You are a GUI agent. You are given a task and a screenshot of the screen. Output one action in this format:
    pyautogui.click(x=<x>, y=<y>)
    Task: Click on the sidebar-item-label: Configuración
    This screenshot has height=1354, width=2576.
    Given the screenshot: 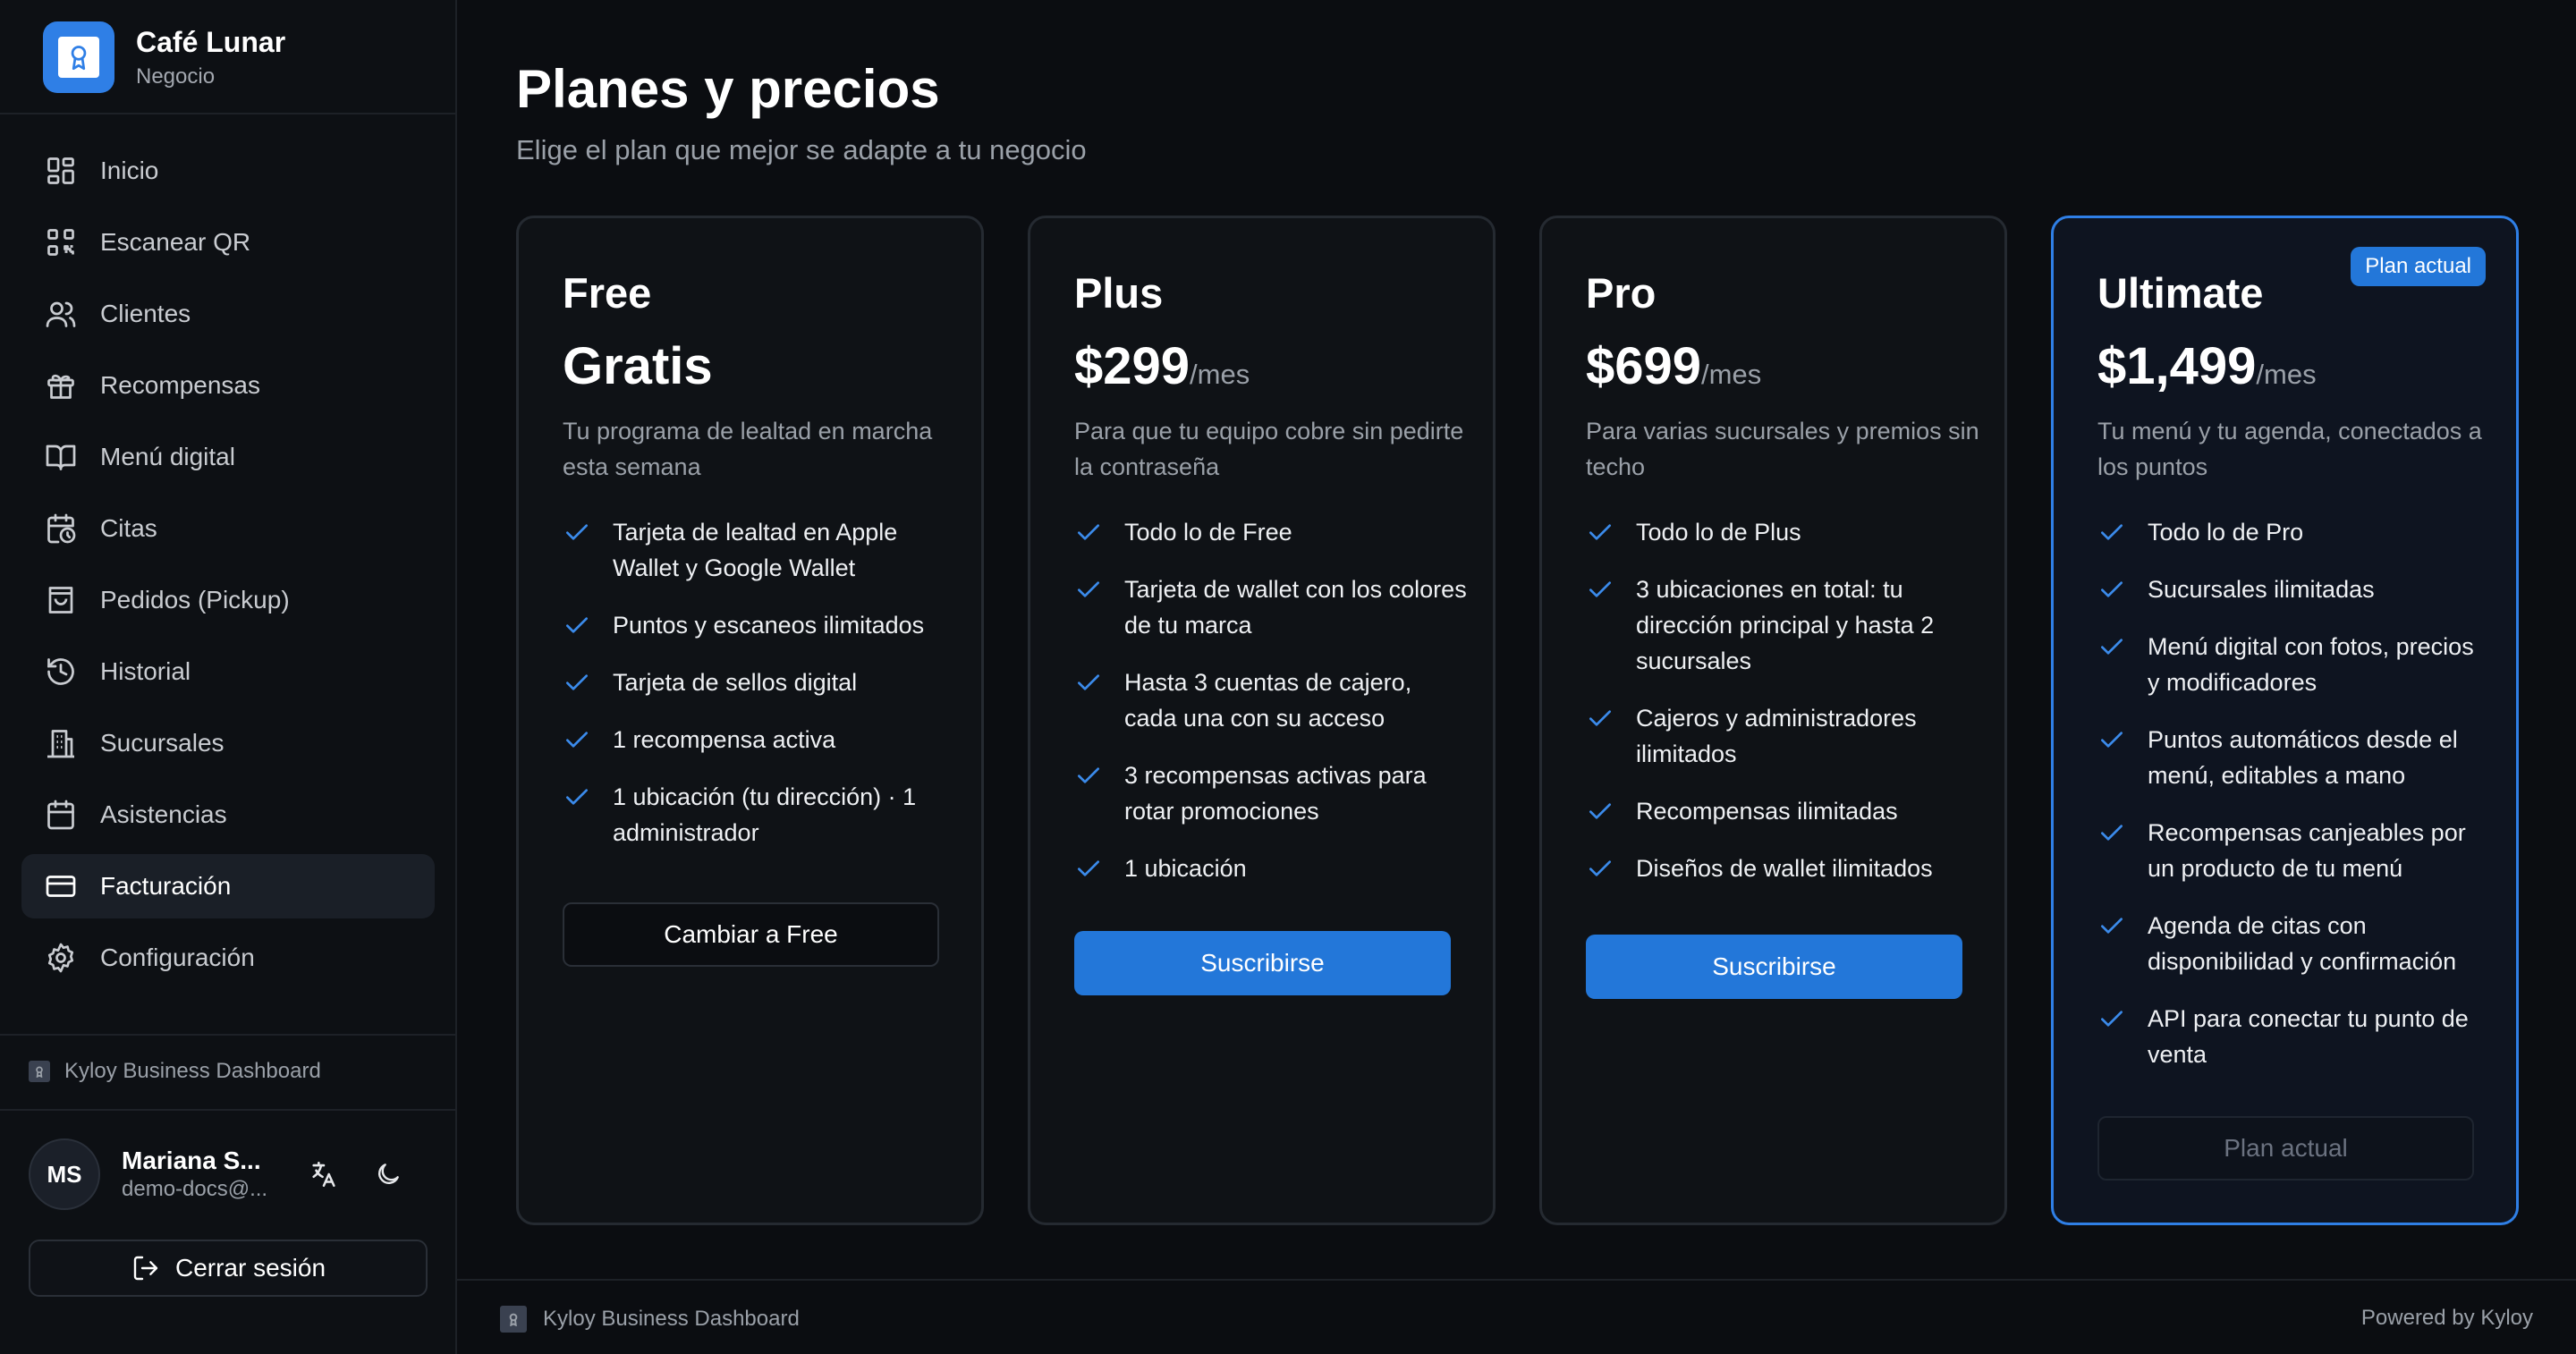 What is the action you would take?
    pyautogui.click(x=177, y=957)
    